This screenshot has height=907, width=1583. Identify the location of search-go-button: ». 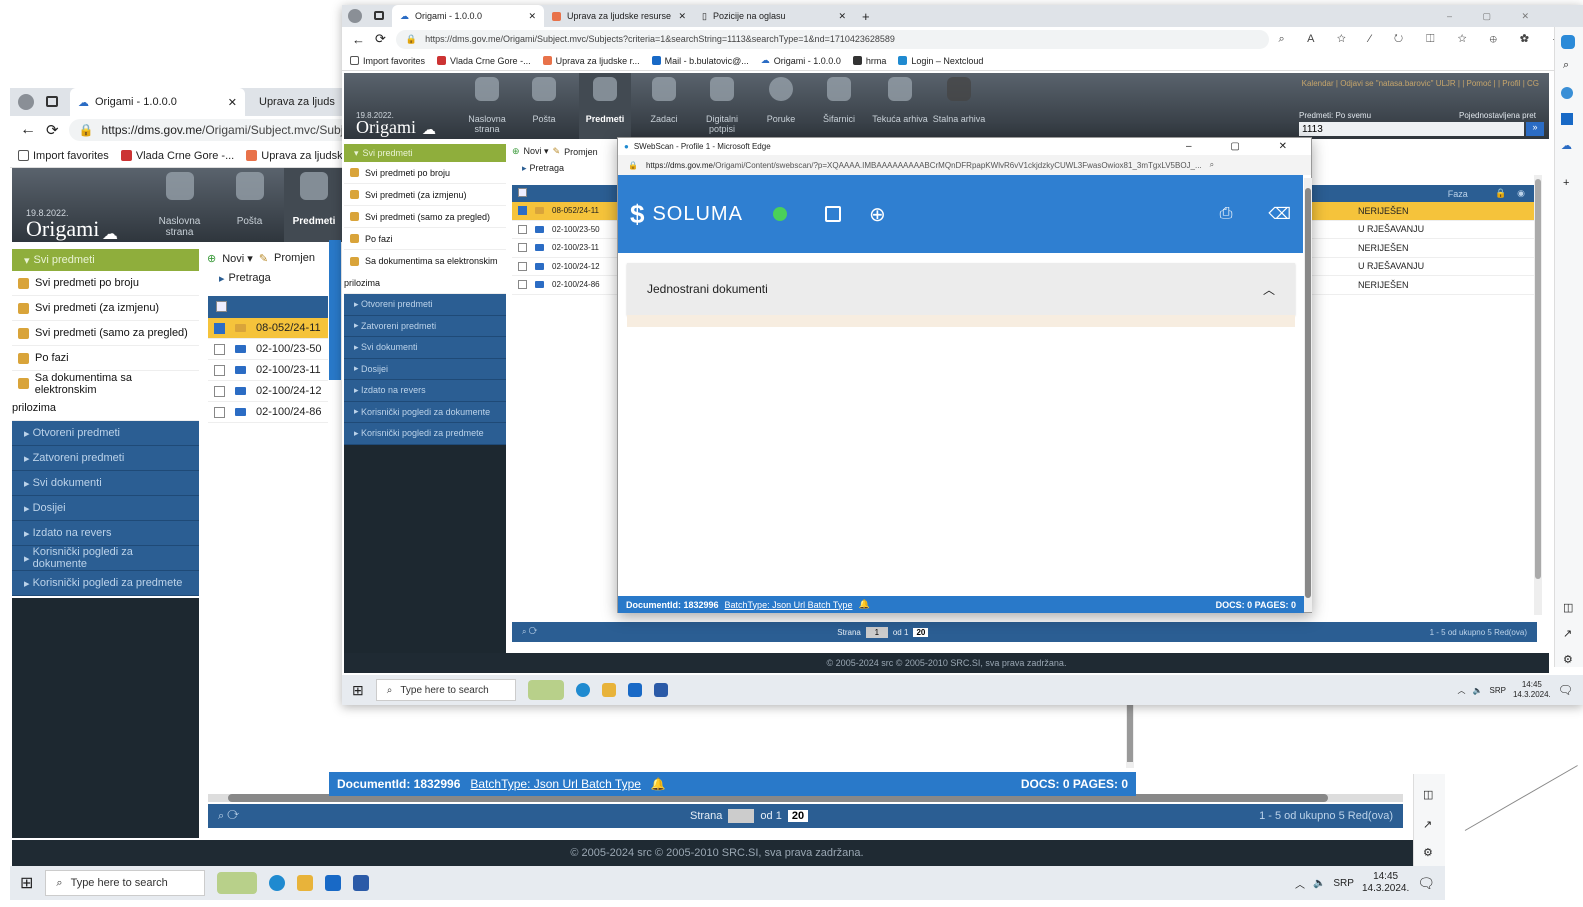
(1535, 129).